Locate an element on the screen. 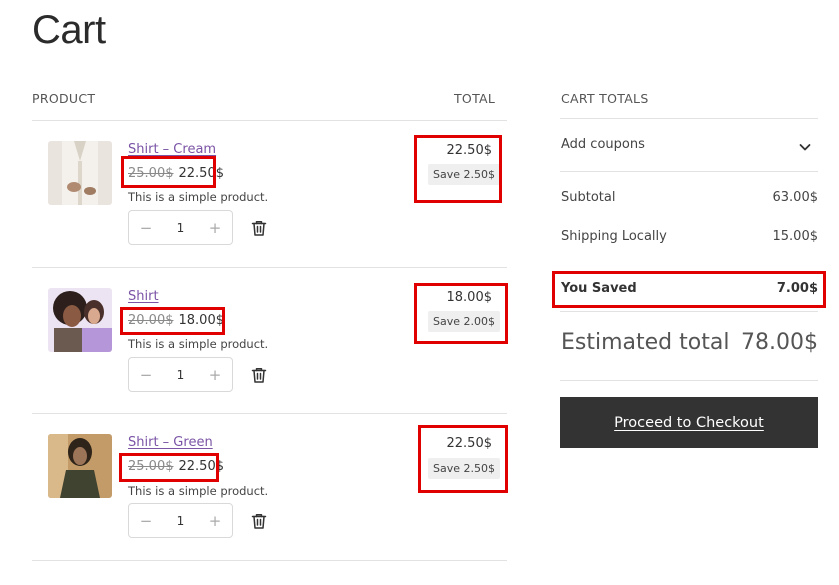  shipping-label: Shipping Locally is located at coordinates (614, 236).